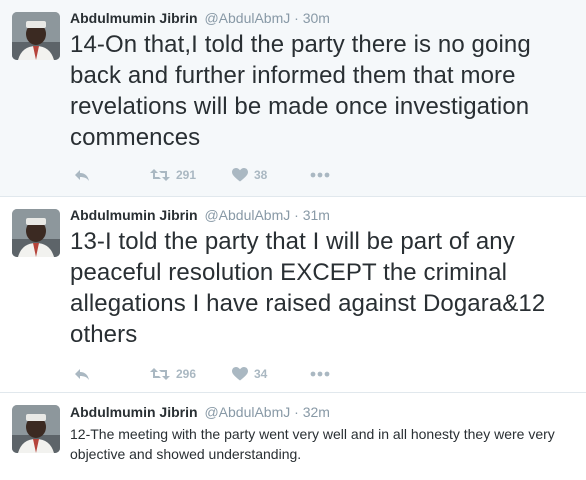 Image resolution: width=586 pixels, height=480 pixels. I want to click on tweet-header: Abdulmumin Jibrin @AbdulAbmJ · 31m, so click(200, 215).